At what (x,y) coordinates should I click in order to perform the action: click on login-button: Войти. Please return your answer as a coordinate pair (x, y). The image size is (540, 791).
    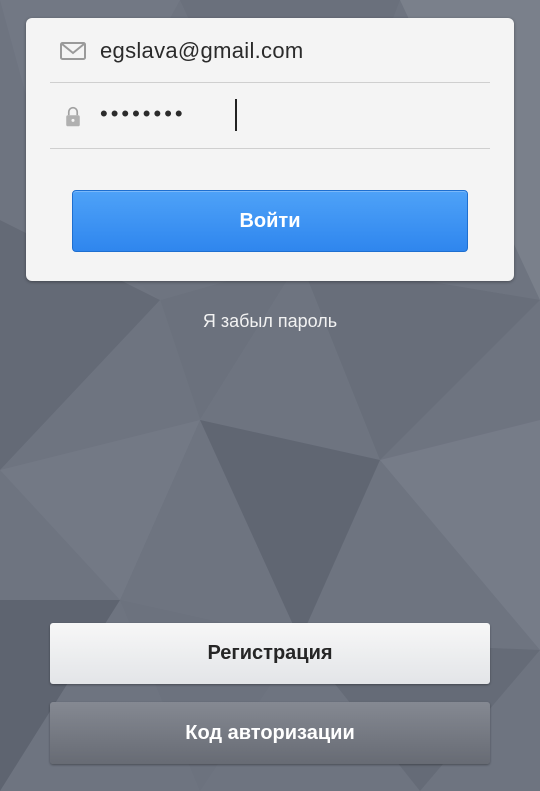
    Looking at the image, I should click on (270, 221).